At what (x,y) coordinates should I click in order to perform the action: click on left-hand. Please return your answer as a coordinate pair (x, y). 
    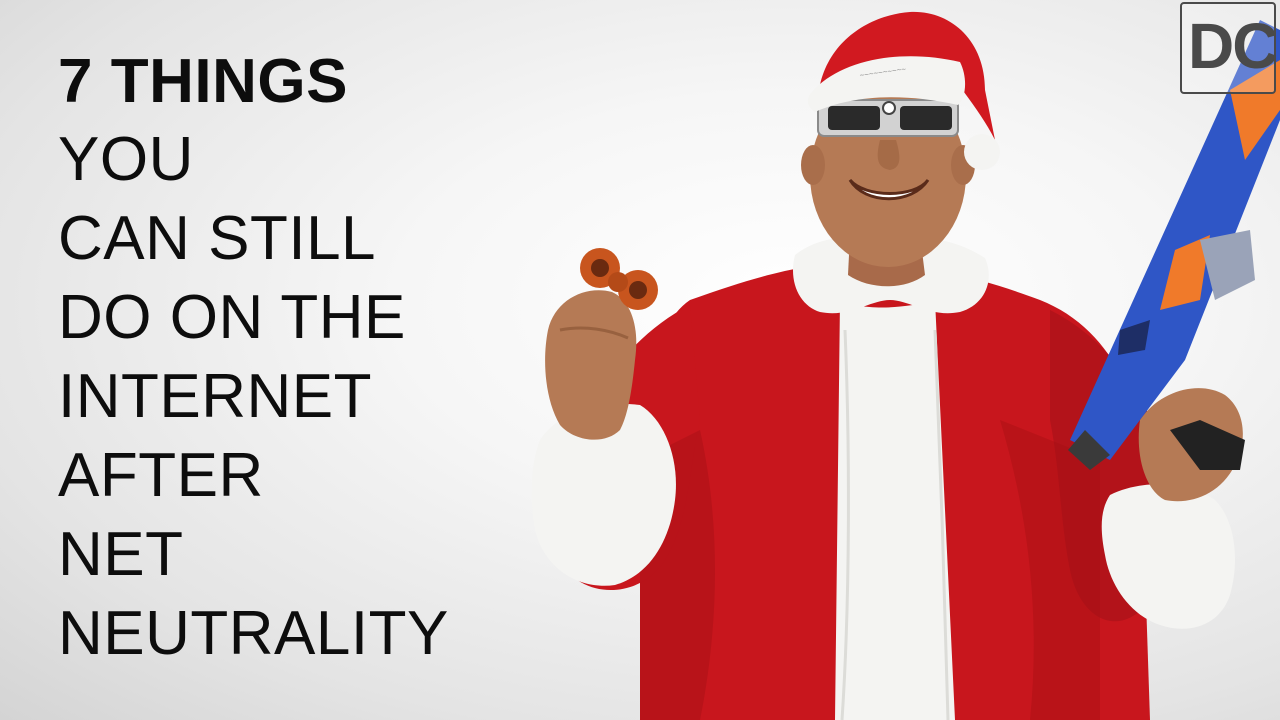
    Looking at the image, I should click on (591, 365).